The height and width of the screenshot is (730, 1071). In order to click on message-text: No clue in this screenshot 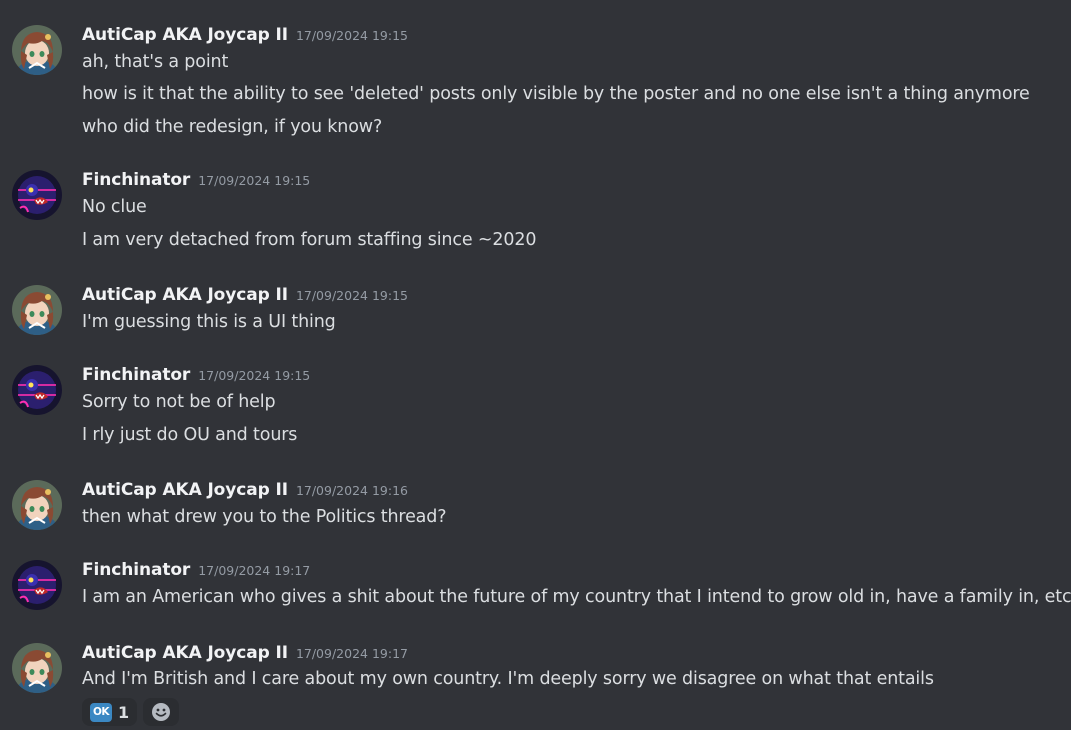, I will do `click(114, 207)`.